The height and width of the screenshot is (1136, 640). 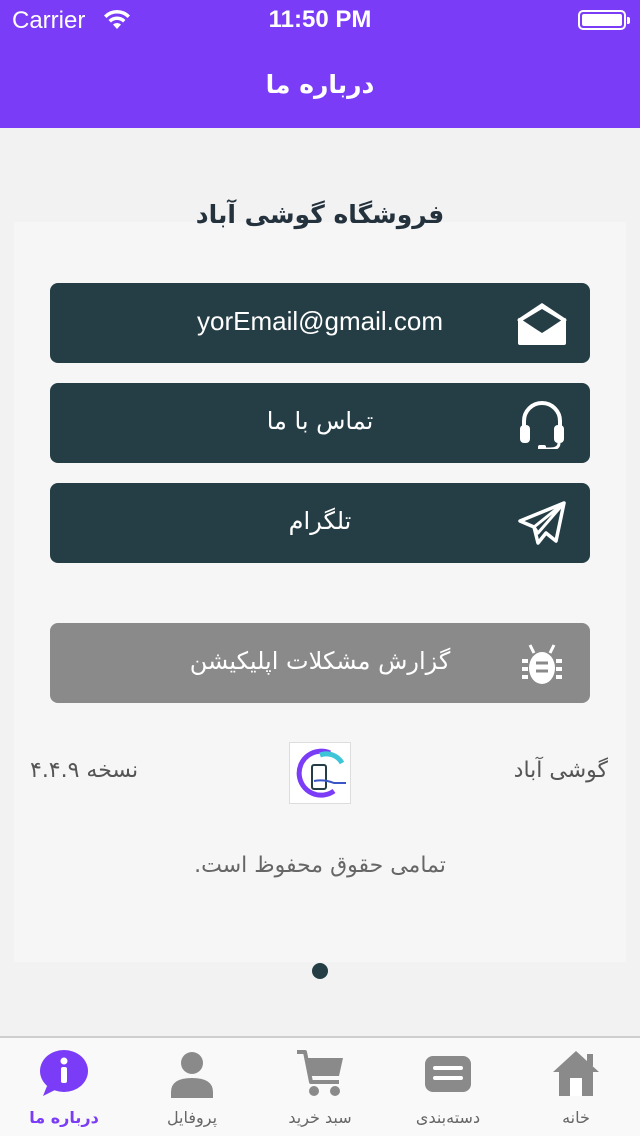 I want to click on contact-us-label: تماس با ما, so click(x=320, y=421).